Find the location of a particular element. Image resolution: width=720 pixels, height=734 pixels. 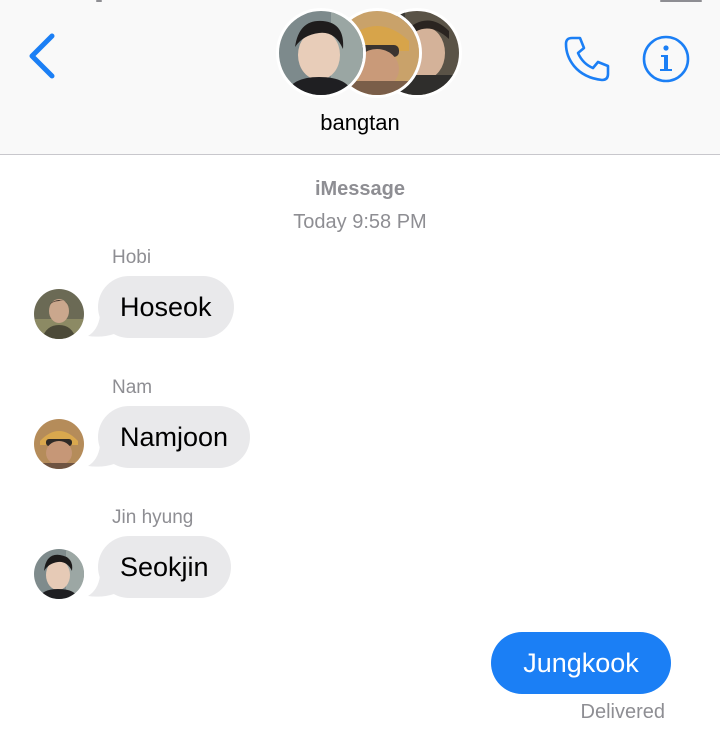

group-member-avatar is located at coordinates (321, 53).